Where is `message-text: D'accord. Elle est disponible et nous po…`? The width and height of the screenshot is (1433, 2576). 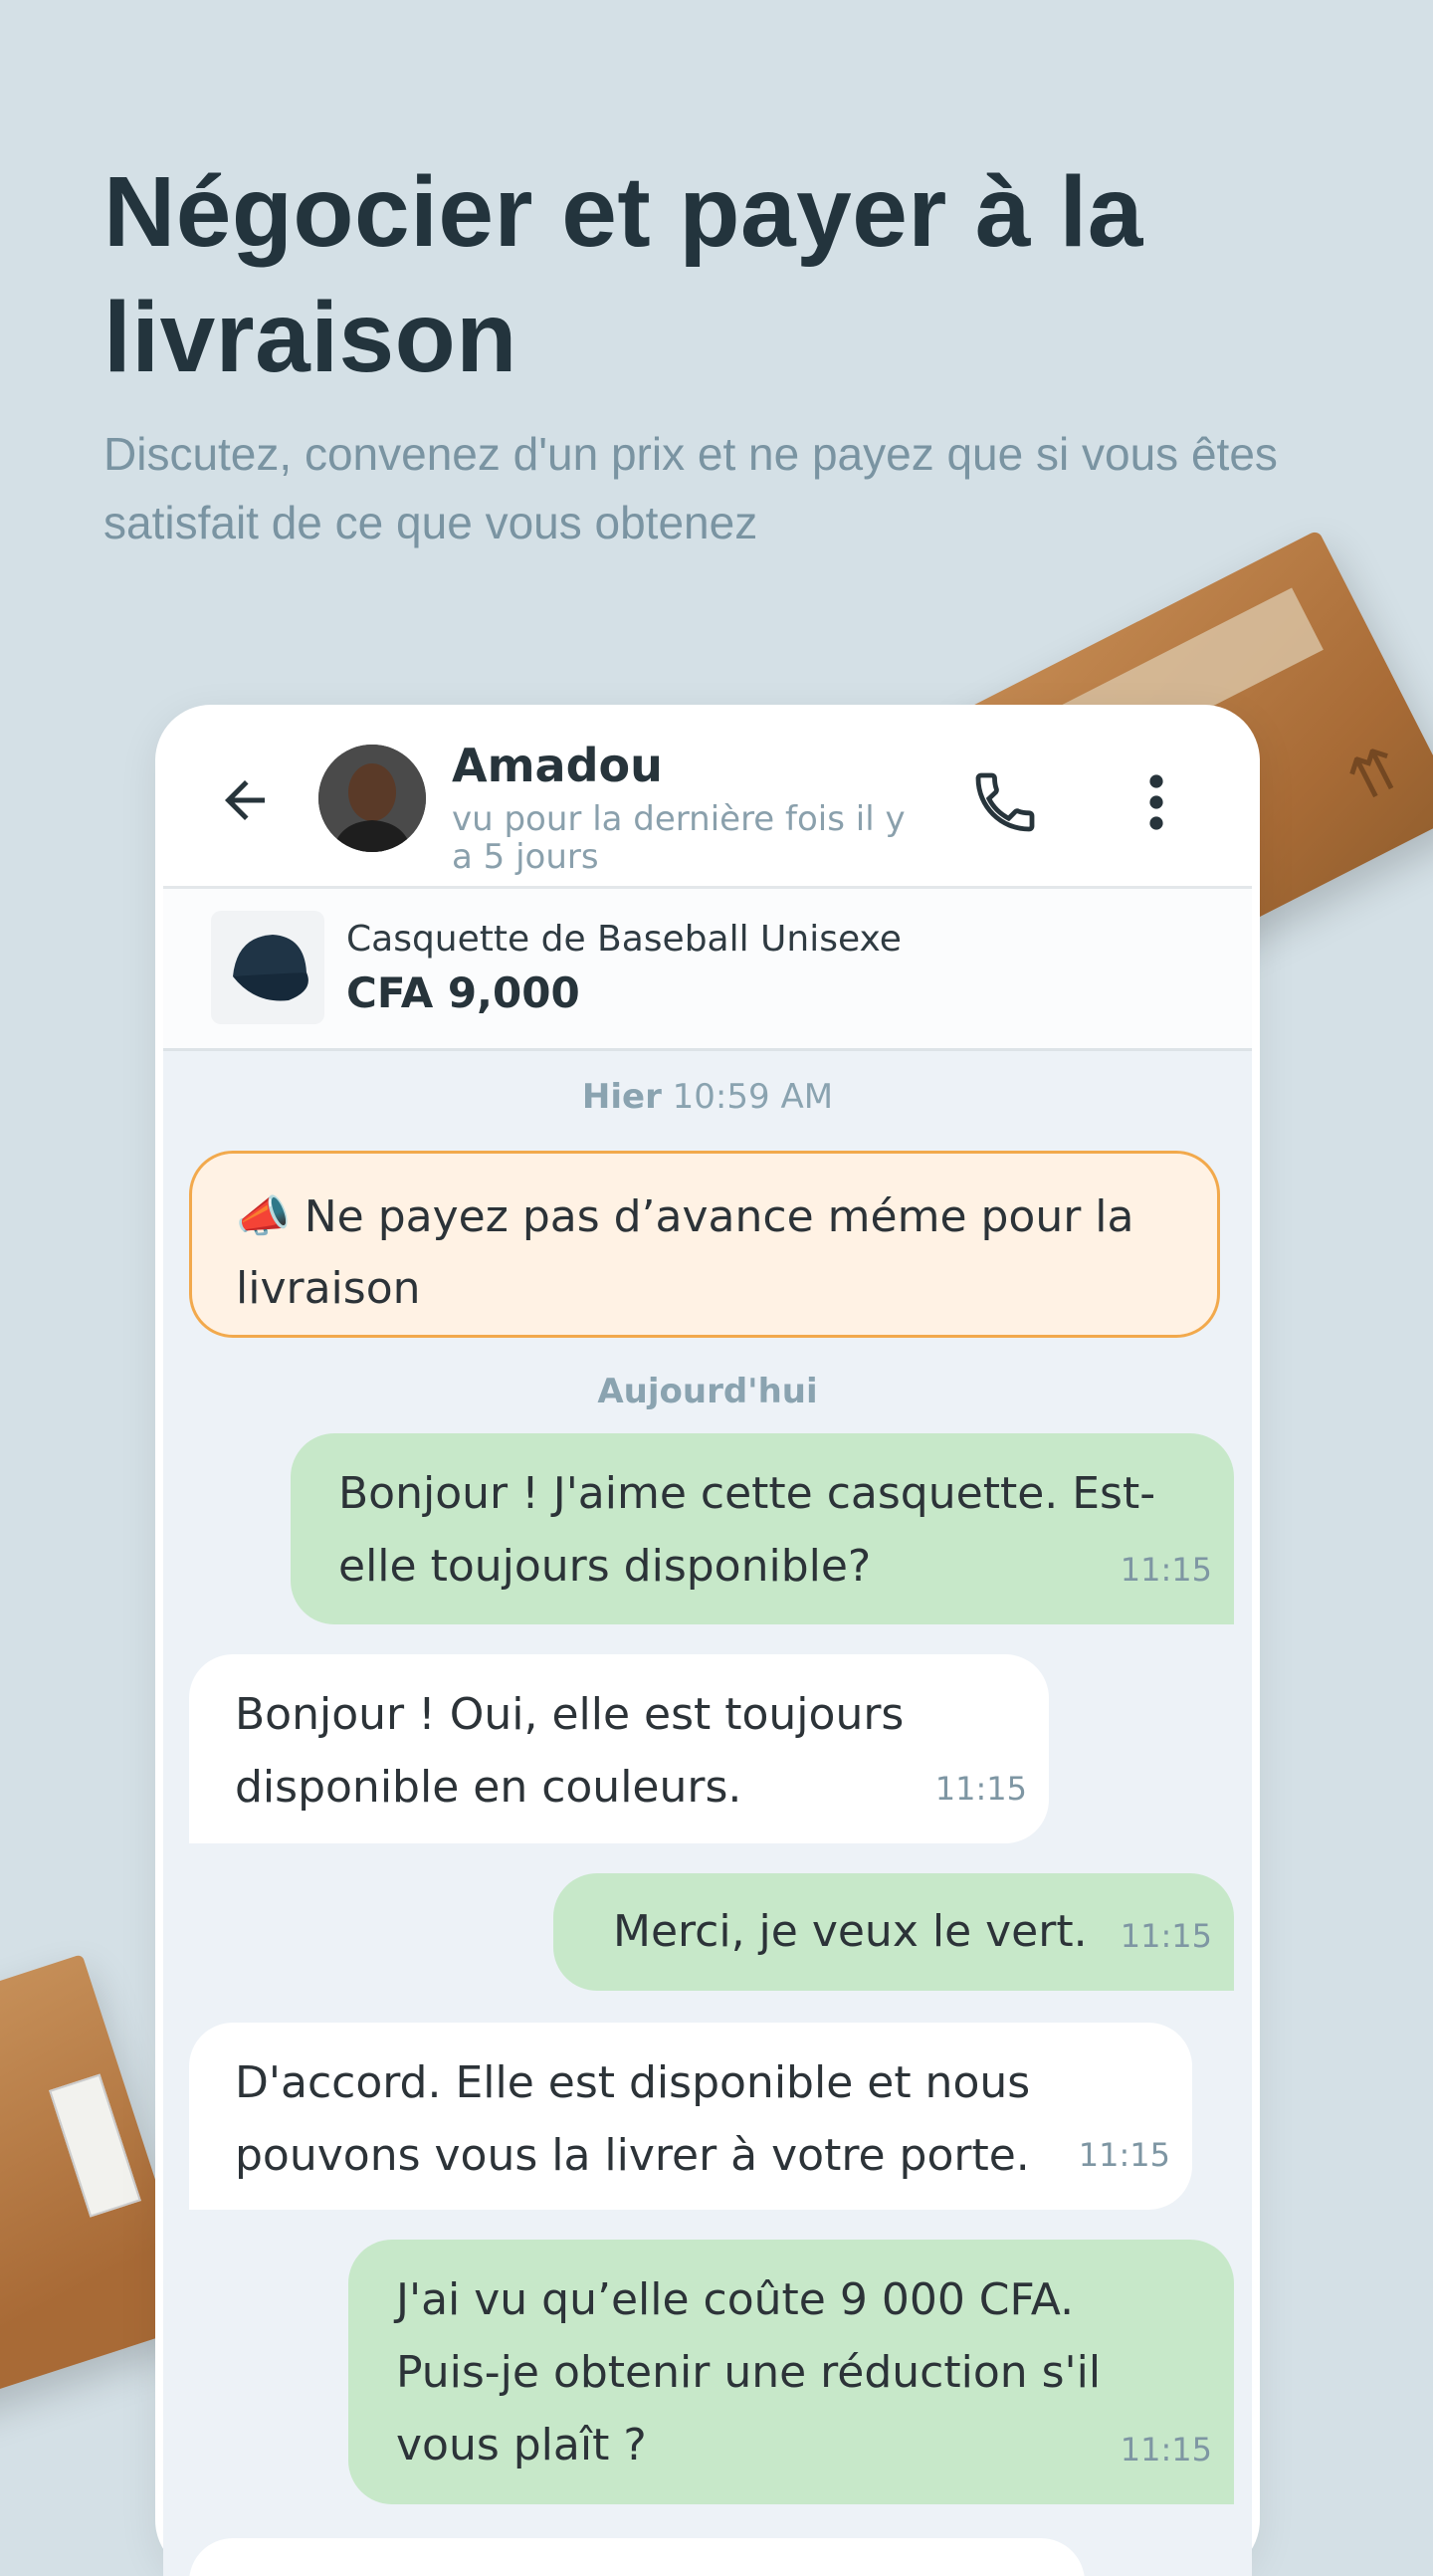
message-text: D'accord. Elle est disponible et nous po… is located at coordinates (633, 2119).